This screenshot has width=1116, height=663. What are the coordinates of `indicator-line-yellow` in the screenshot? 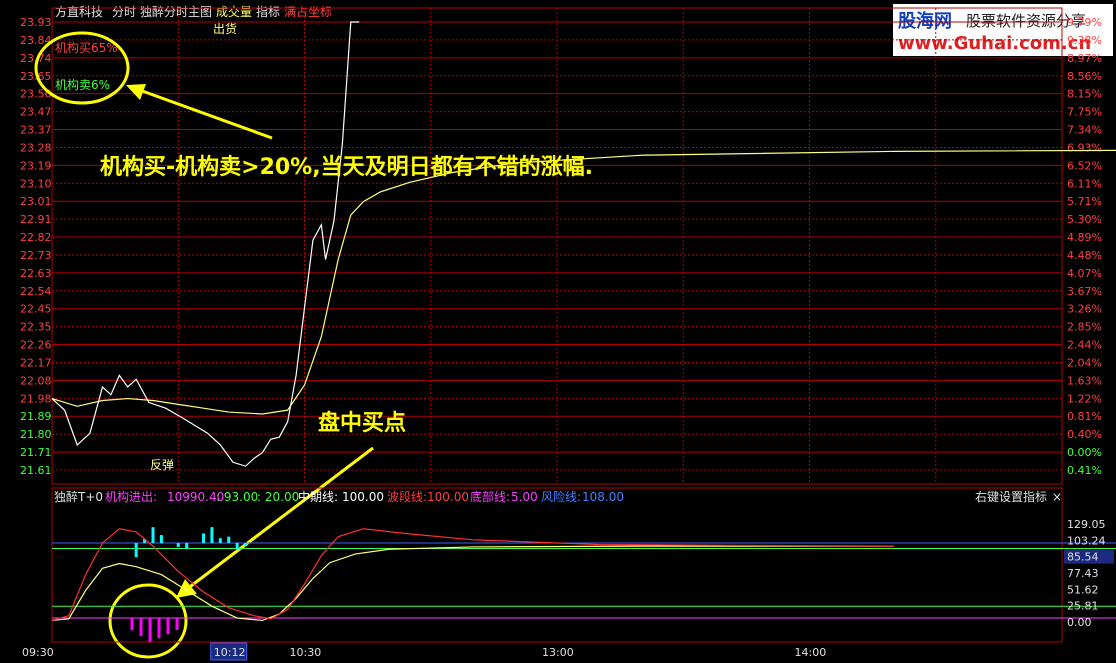 It's located at (472, 583).